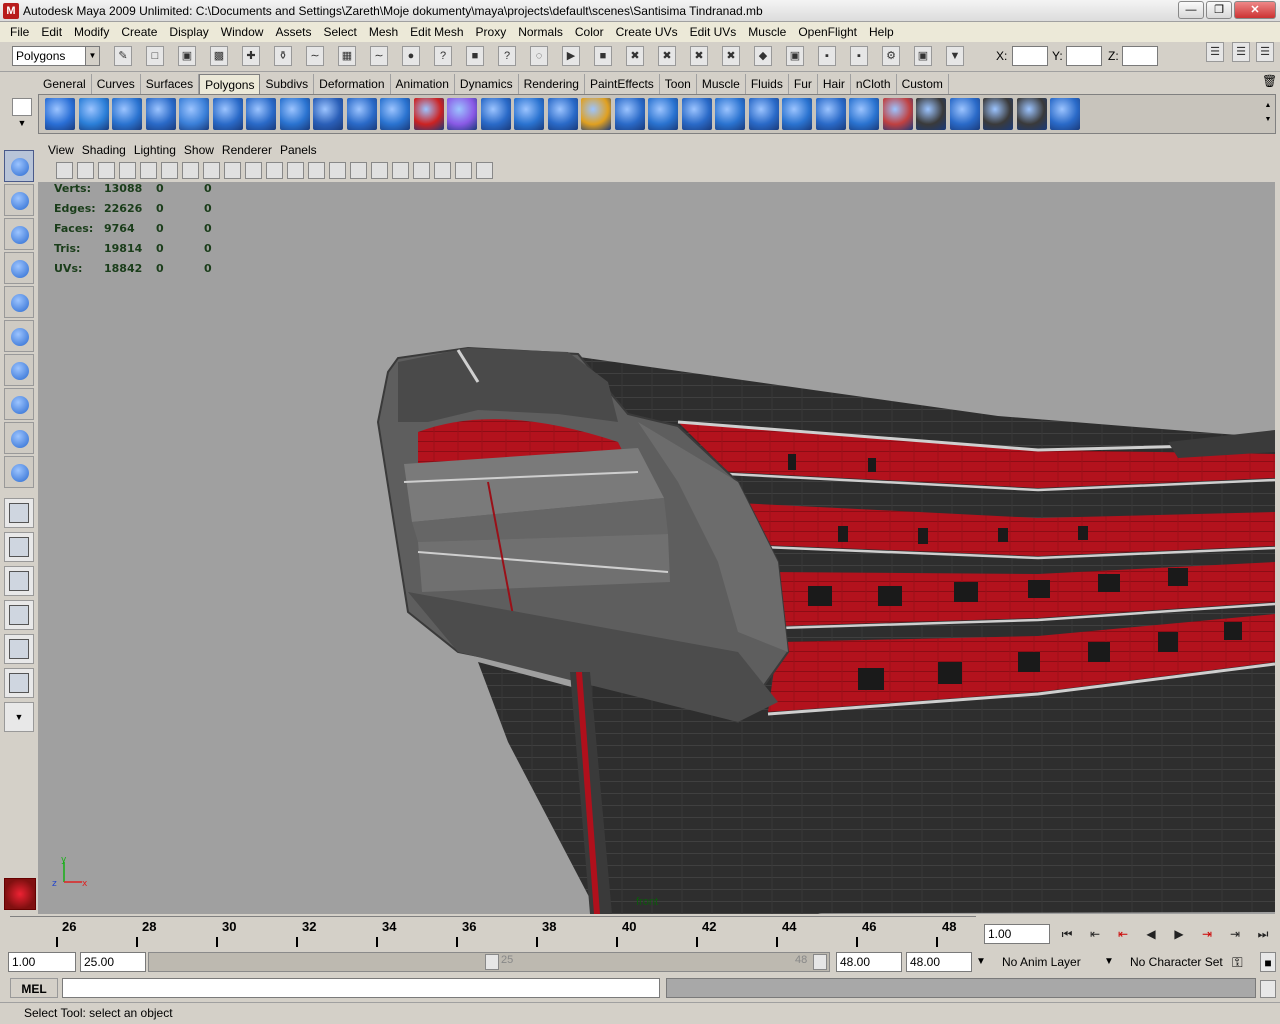 The height and width of the screenshot is (1024, 1280). I want to click on smooth-shade-icon, so click(295, 170).